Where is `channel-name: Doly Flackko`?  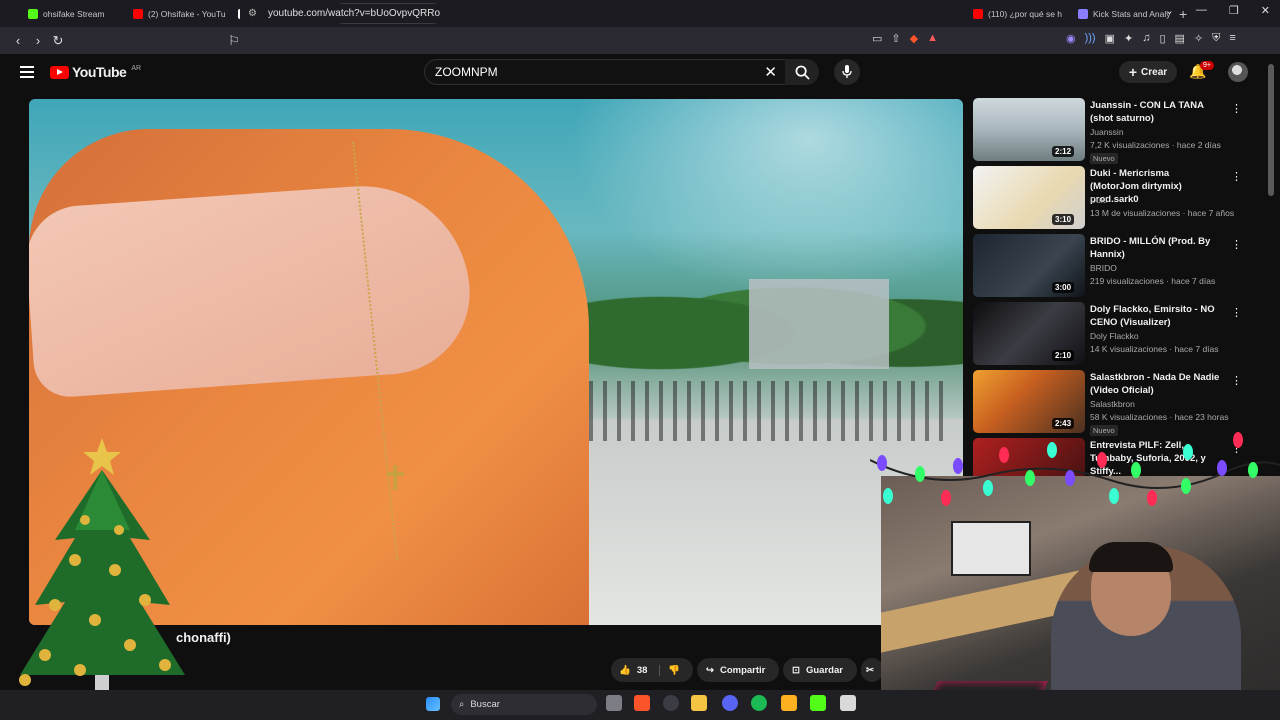
channel-name: Doly Flackko is located at coordinates (1114, 336).